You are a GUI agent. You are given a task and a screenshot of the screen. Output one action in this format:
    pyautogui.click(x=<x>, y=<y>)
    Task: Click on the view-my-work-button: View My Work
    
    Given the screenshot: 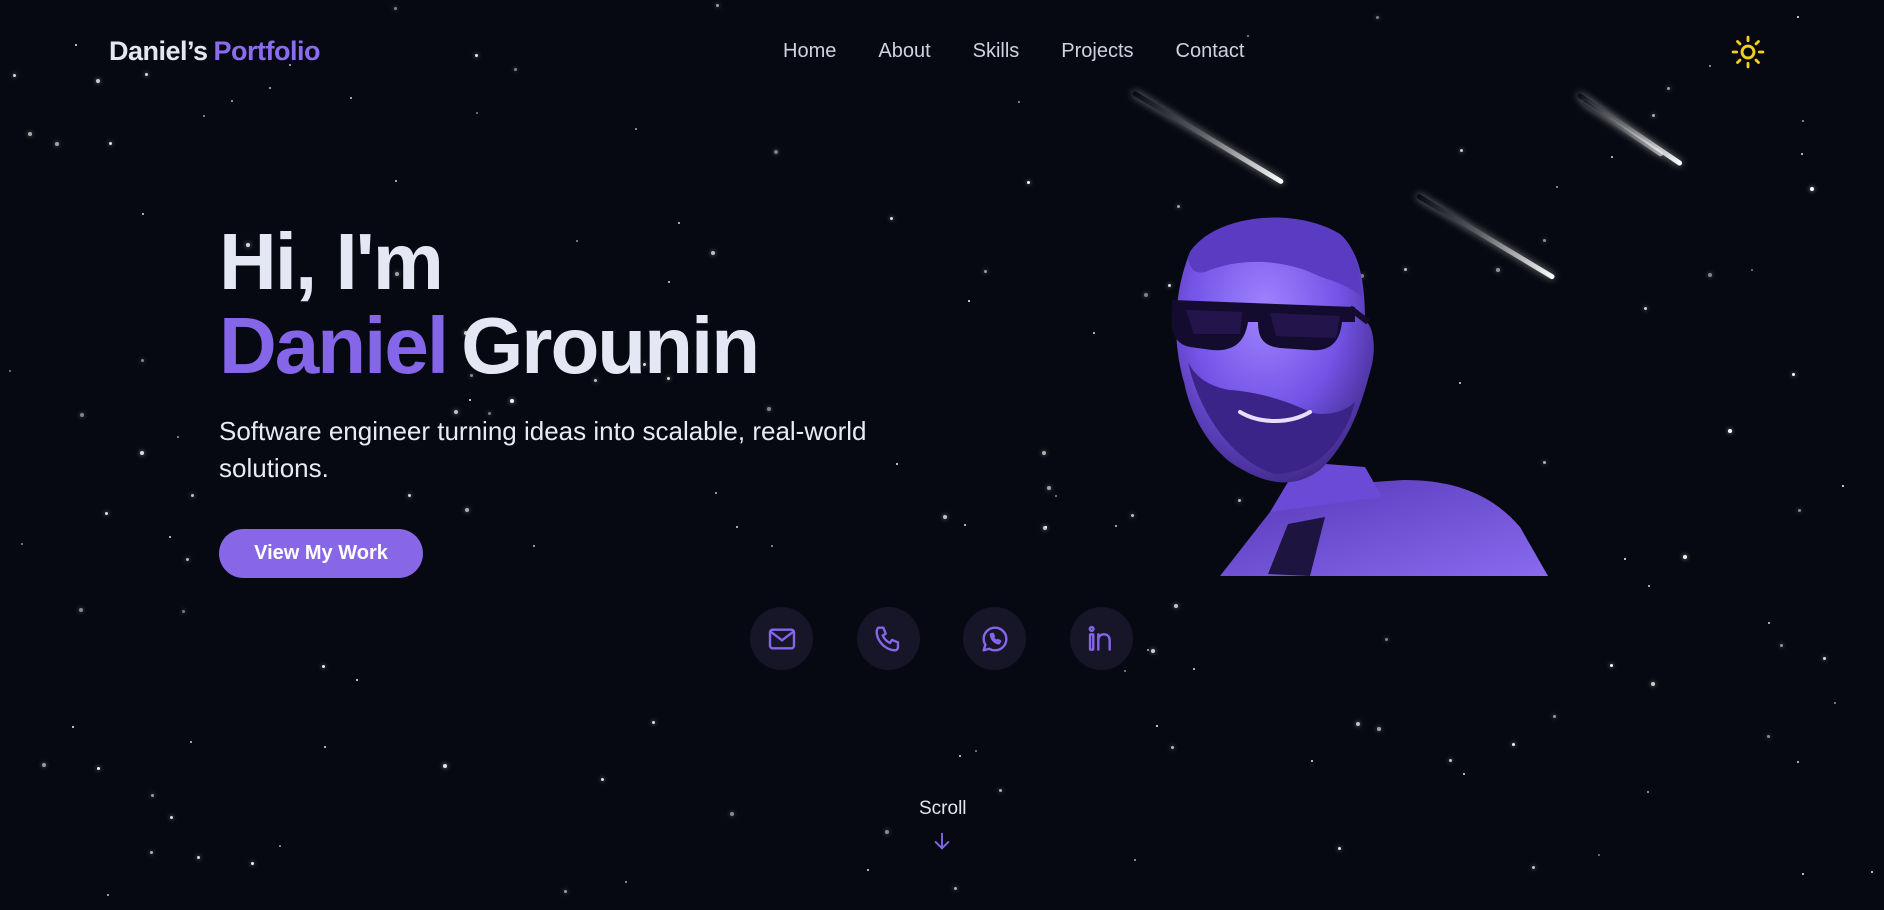 What is the action you would take?
    pyautogui.click(x=321, y=553)
    